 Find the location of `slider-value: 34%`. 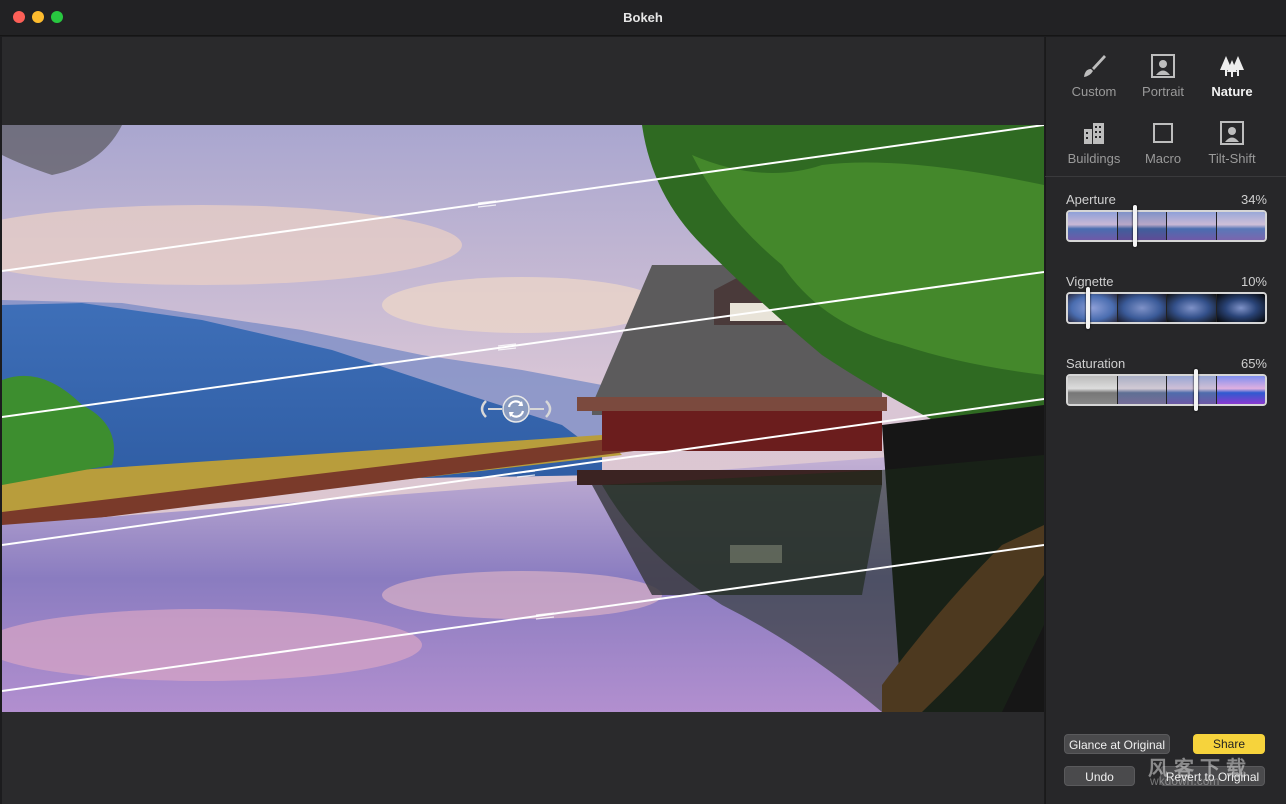

slider-value: 34% is located at coordinates (1253, 199).